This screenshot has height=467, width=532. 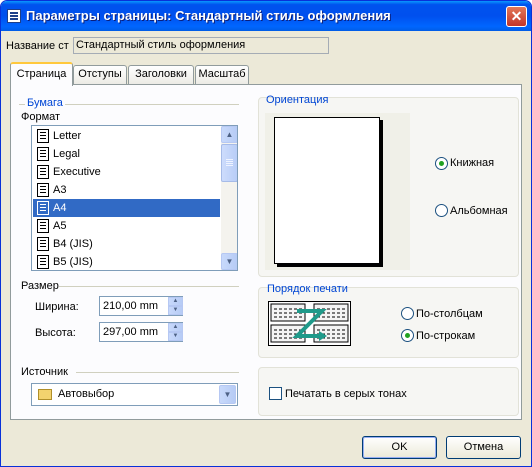 I want to click on by-rows-radio, so click(x=407, y=335).